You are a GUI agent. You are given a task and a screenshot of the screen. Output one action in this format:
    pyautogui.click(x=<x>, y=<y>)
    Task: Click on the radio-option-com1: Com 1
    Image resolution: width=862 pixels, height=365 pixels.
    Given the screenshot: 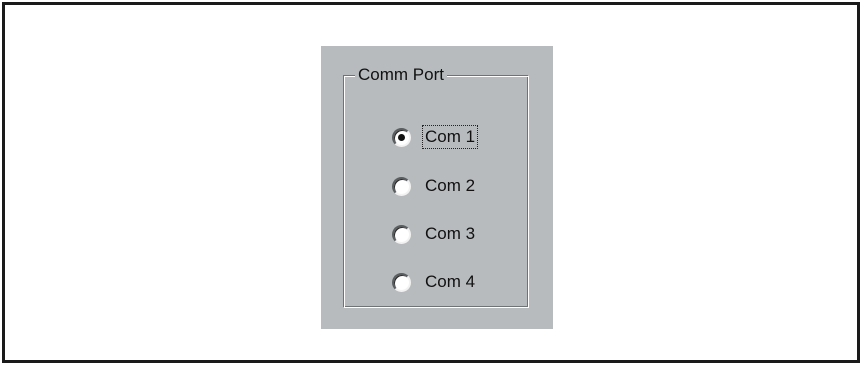 What is the action you would take?
    pyautogui.click(x=435, y=137)
    